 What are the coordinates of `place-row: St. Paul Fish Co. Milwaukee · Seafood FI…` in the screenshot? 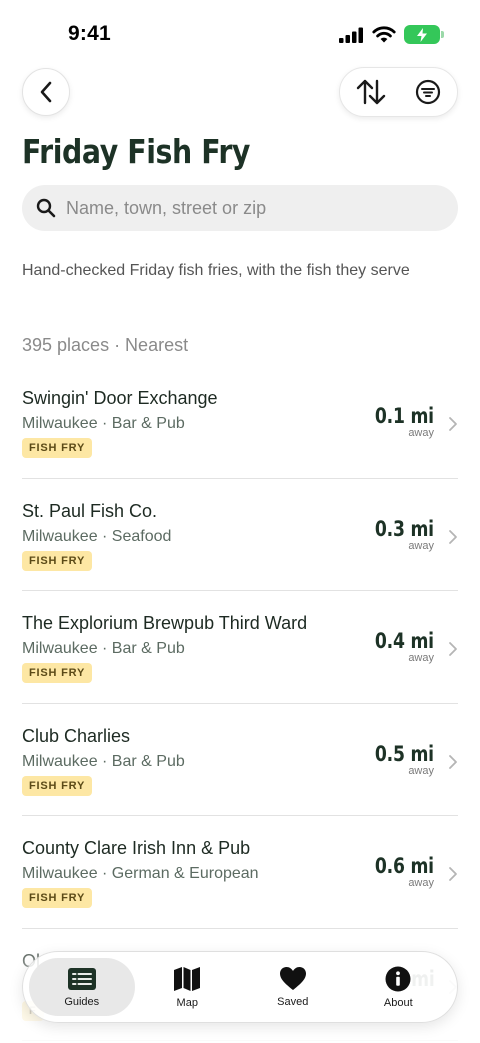 It's located at (240, 535).